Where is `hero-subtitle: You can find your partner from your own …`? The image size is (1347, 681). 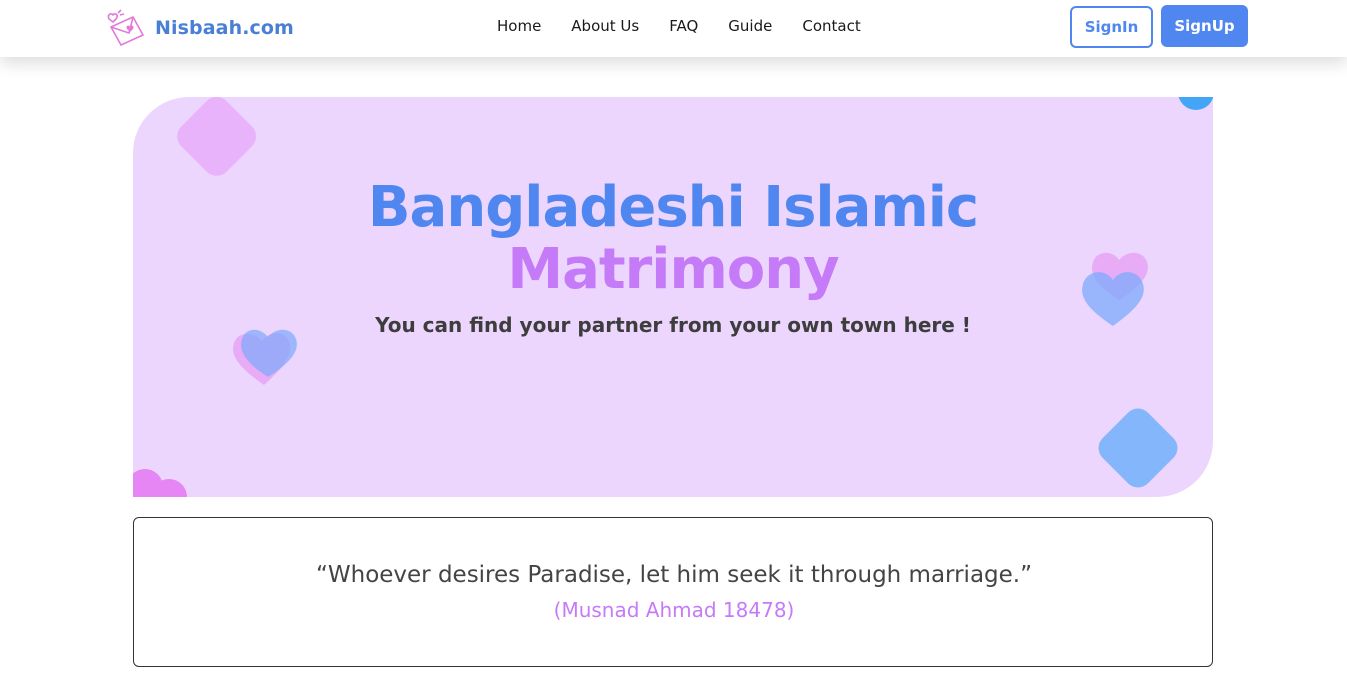
hero-subtitle: You can find your partner from your own … is located at coordinates (673, 325).